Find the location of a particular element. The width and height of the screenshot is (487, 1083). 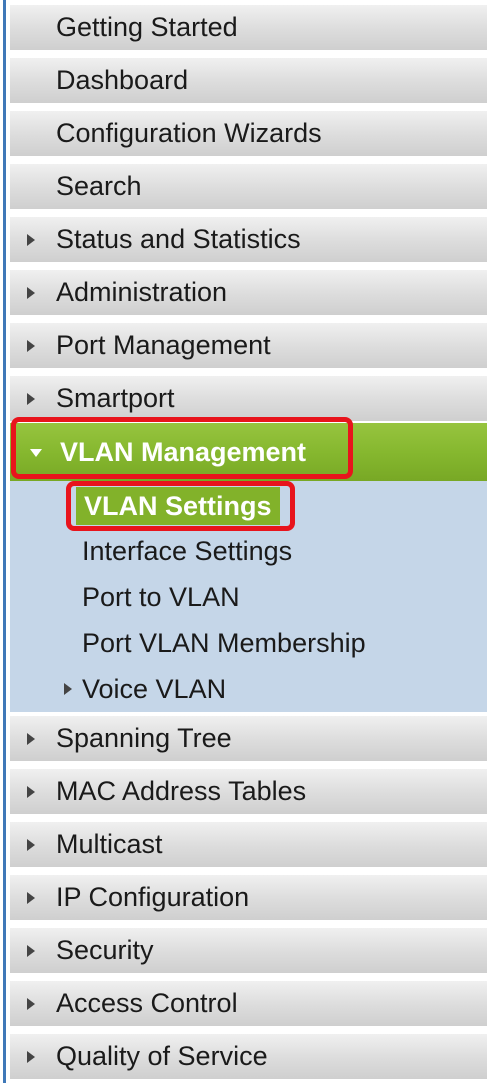

nav-item-label: Port Management is located at coordinates (163, 345).